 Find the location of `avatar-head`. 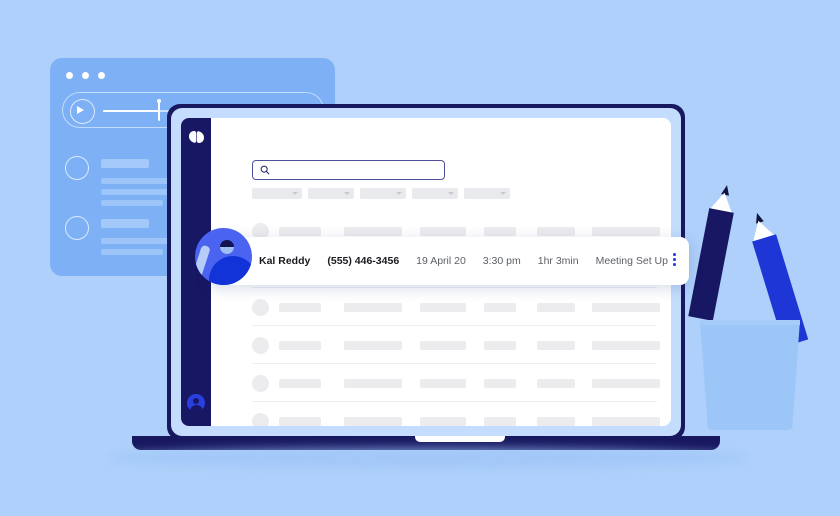

avatar-head is located at coordinates (196, 400).